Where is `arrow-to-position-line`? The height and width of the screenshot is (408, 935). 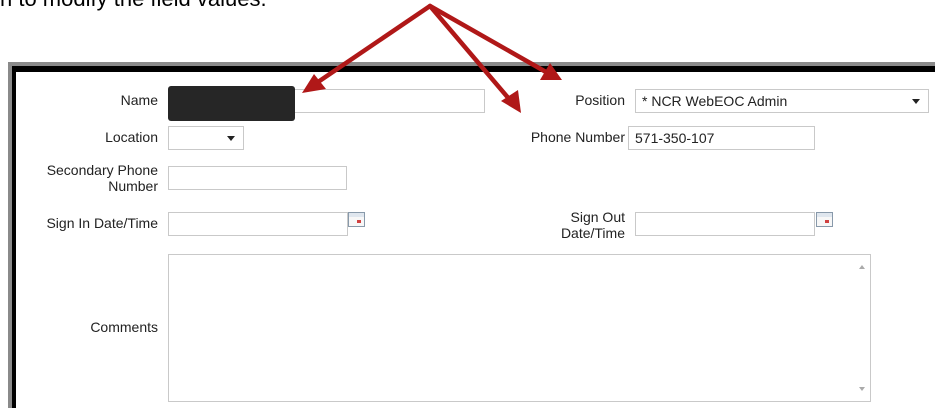
arrow-to-position-line is located at coordinates (488, 39).